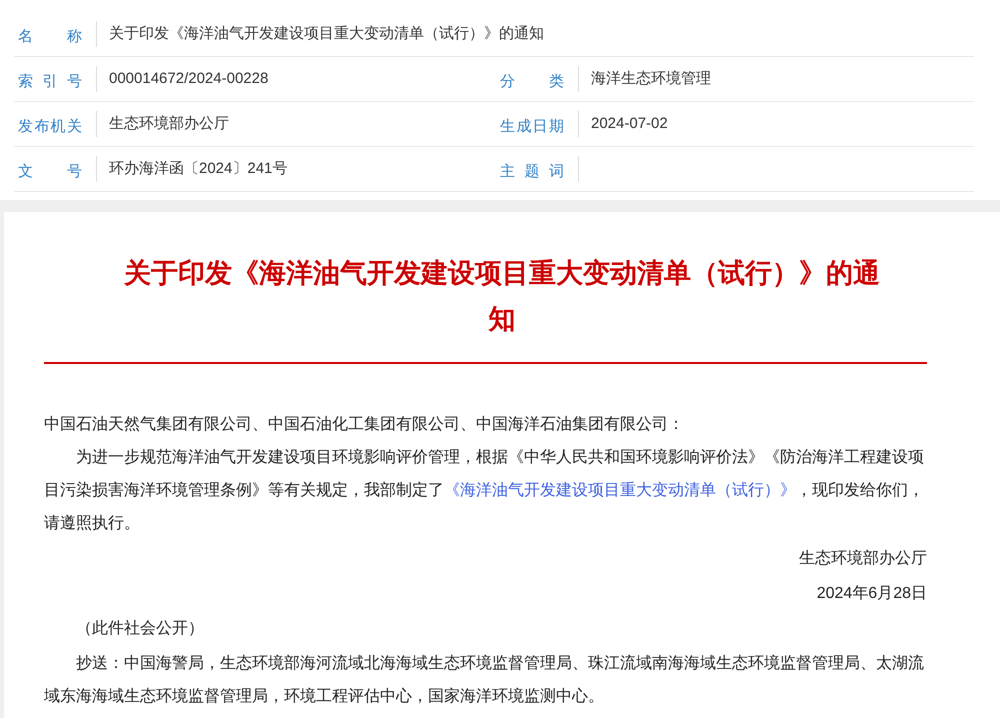 The image size is (1000, 718). What do you see at coordinates (532, 126) in the screenshot?
I see `field-label: 生成日期` at bounding box center [532, 126].